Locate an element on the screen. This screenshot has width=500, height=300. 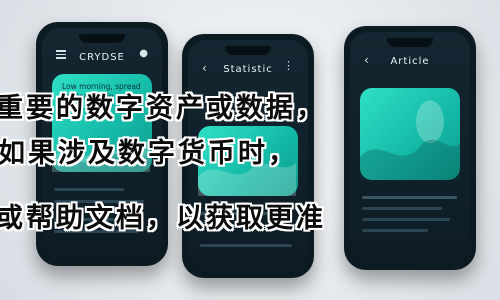
overlay-text-line-1: 重要的数字资产或数据， is located at coordinates (163, 108).